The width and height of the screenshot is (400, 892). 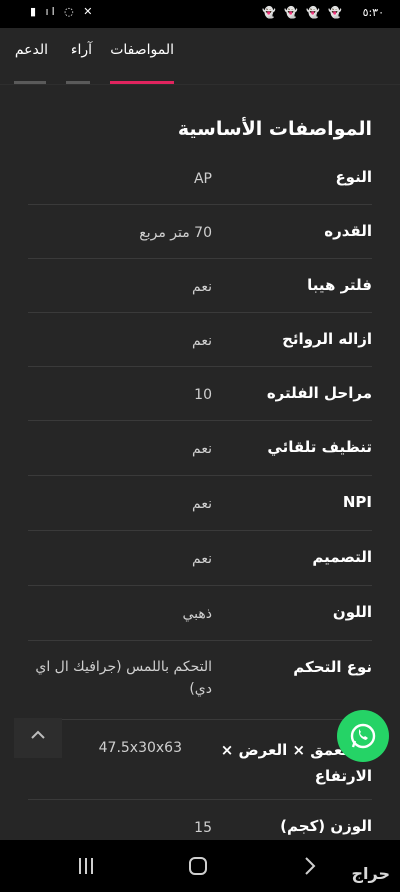 What do you see at coordinates (203, 828) in the screenshot?
I see `spec-value: 15` at bounding box center [203, 828].